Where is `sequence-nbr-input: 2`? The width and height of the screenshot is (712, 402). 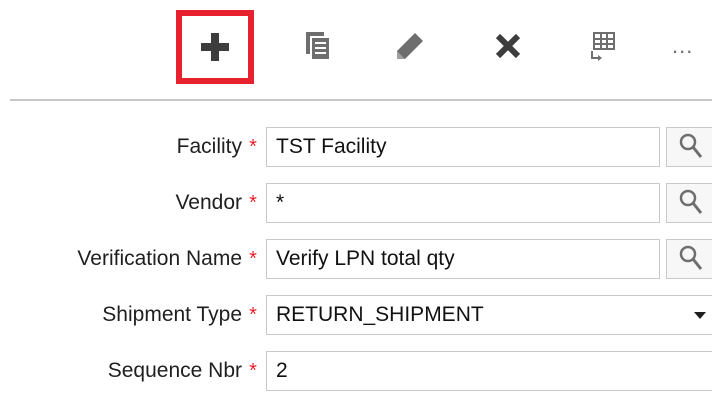
sequence-nbr-input: 2 is located at coordinates (489, 371).